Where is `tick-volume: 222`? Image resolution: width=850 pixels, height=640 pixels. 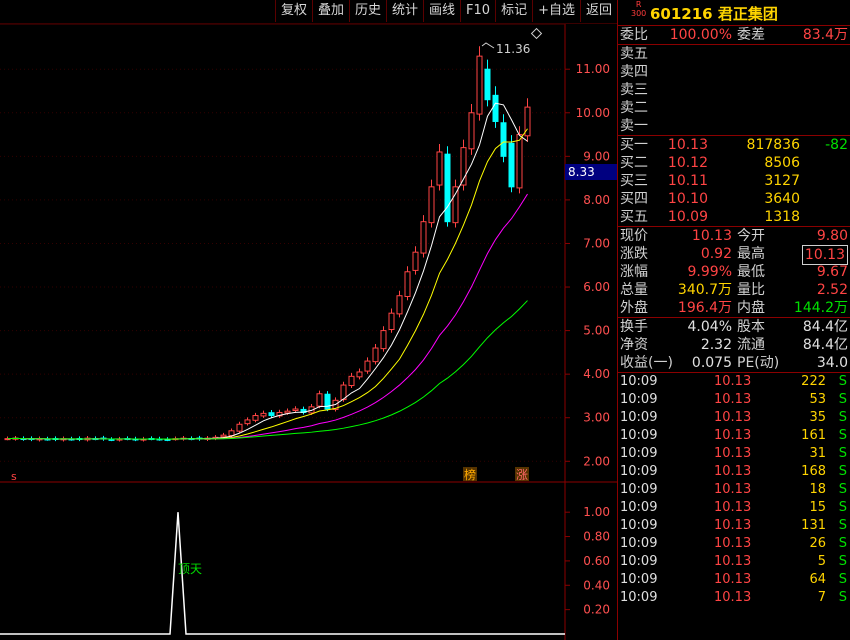 tick-volume: 222 is located at coordinates (813, 381).